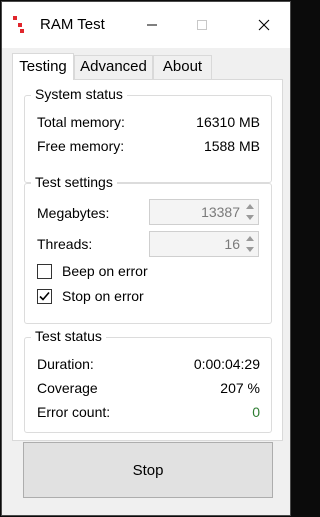  I want to click on coverage-value: 207 %, so click(240, 388).